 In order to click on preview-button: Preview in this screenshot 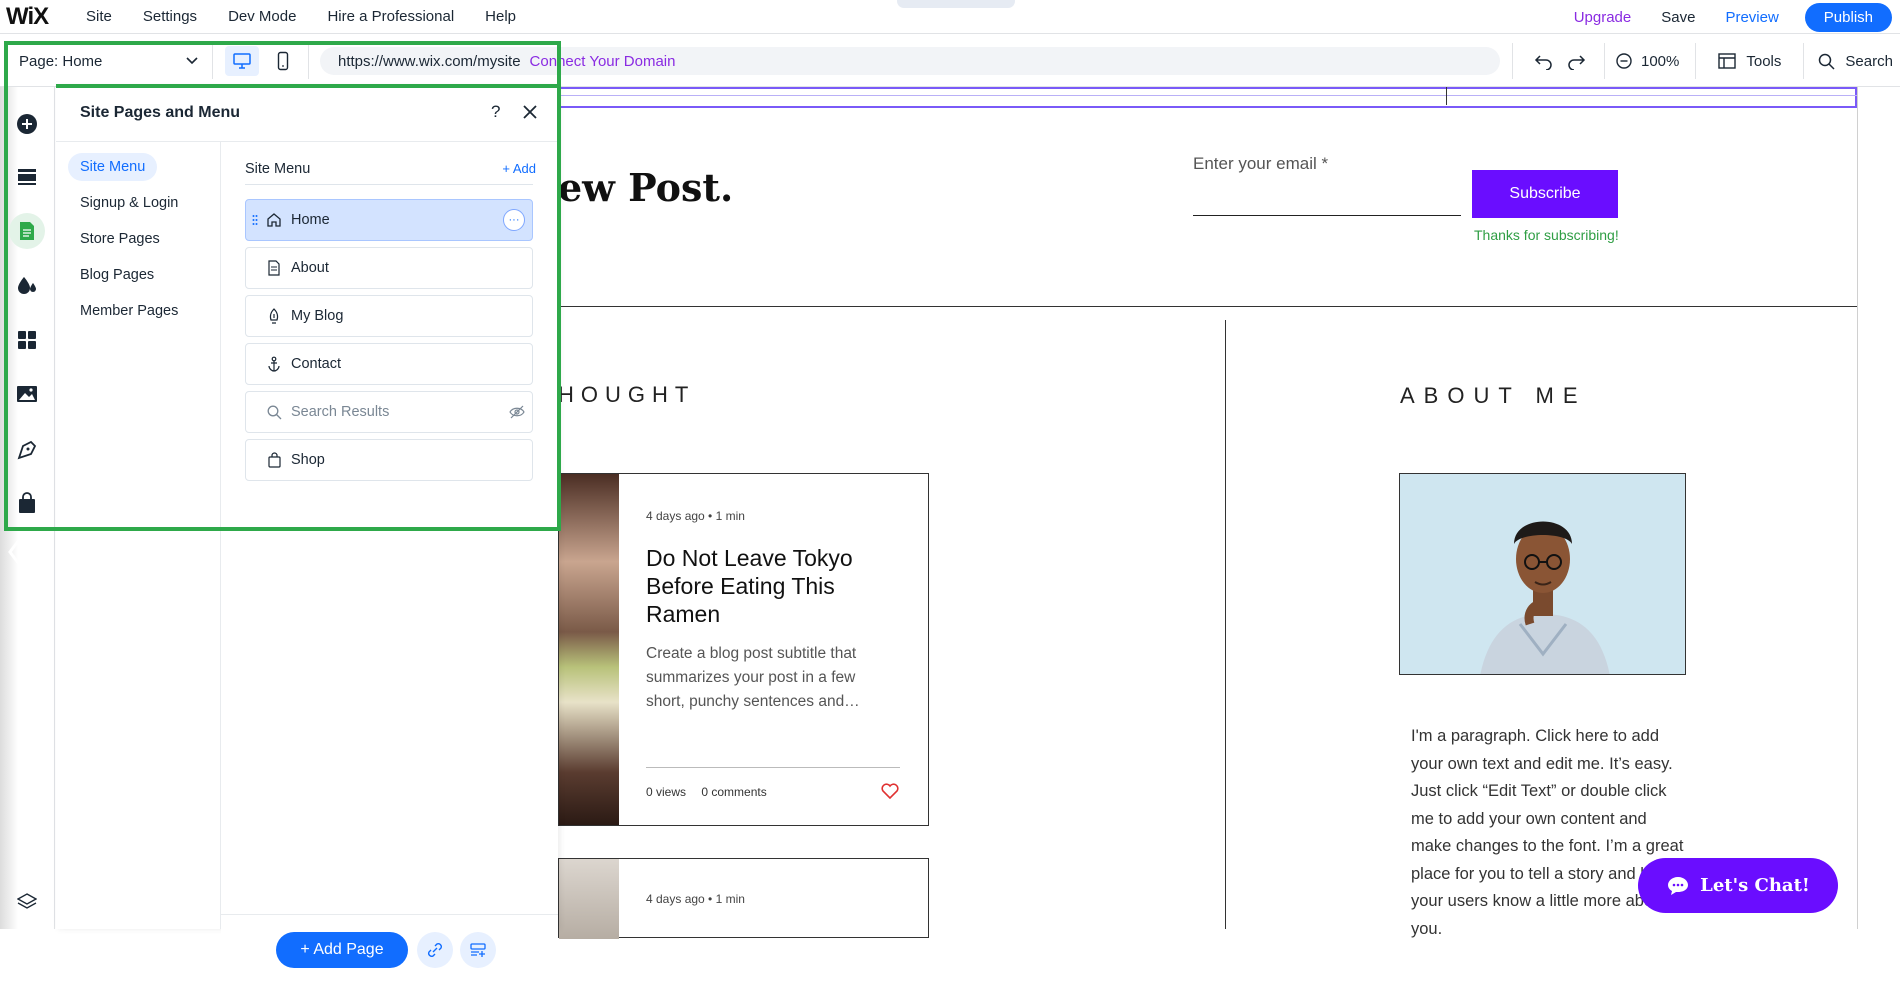, I will do `click(1751, 17)`.